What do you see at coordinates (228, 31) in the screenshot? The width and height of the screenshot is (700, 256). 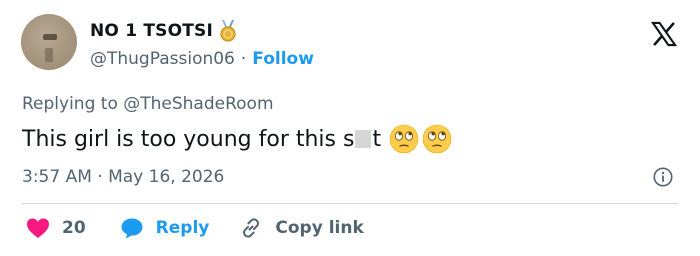 I see `medal-icon` at bounding box center [228, 31].